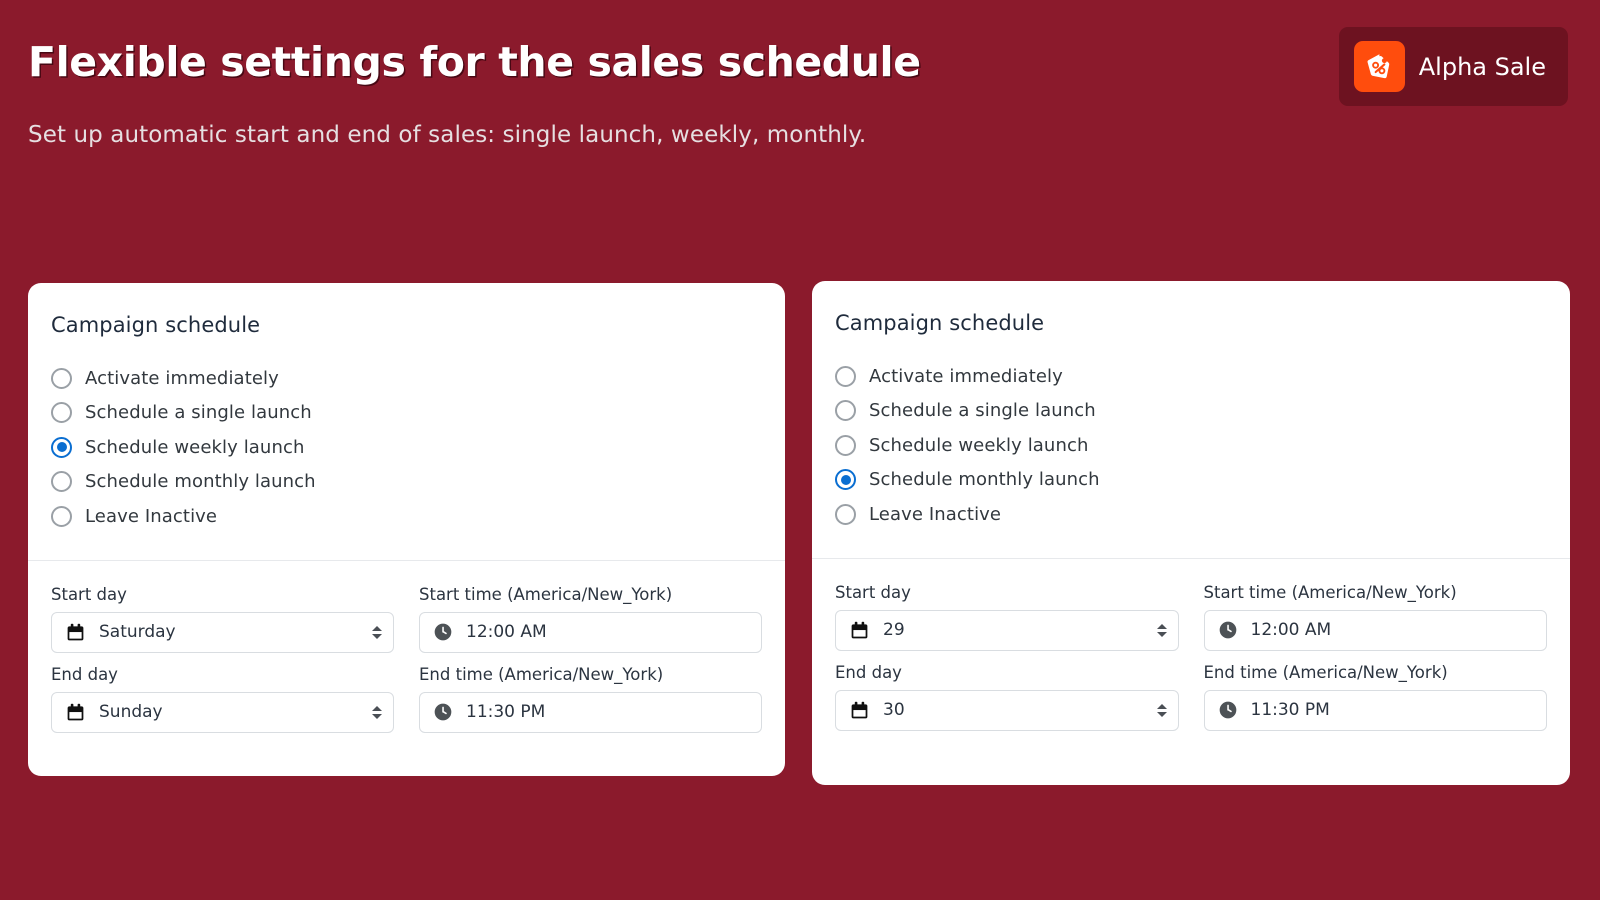 This screenshot has height=900, width=1600. I want to click on form-field: End day Sunday, so click(222, 699).